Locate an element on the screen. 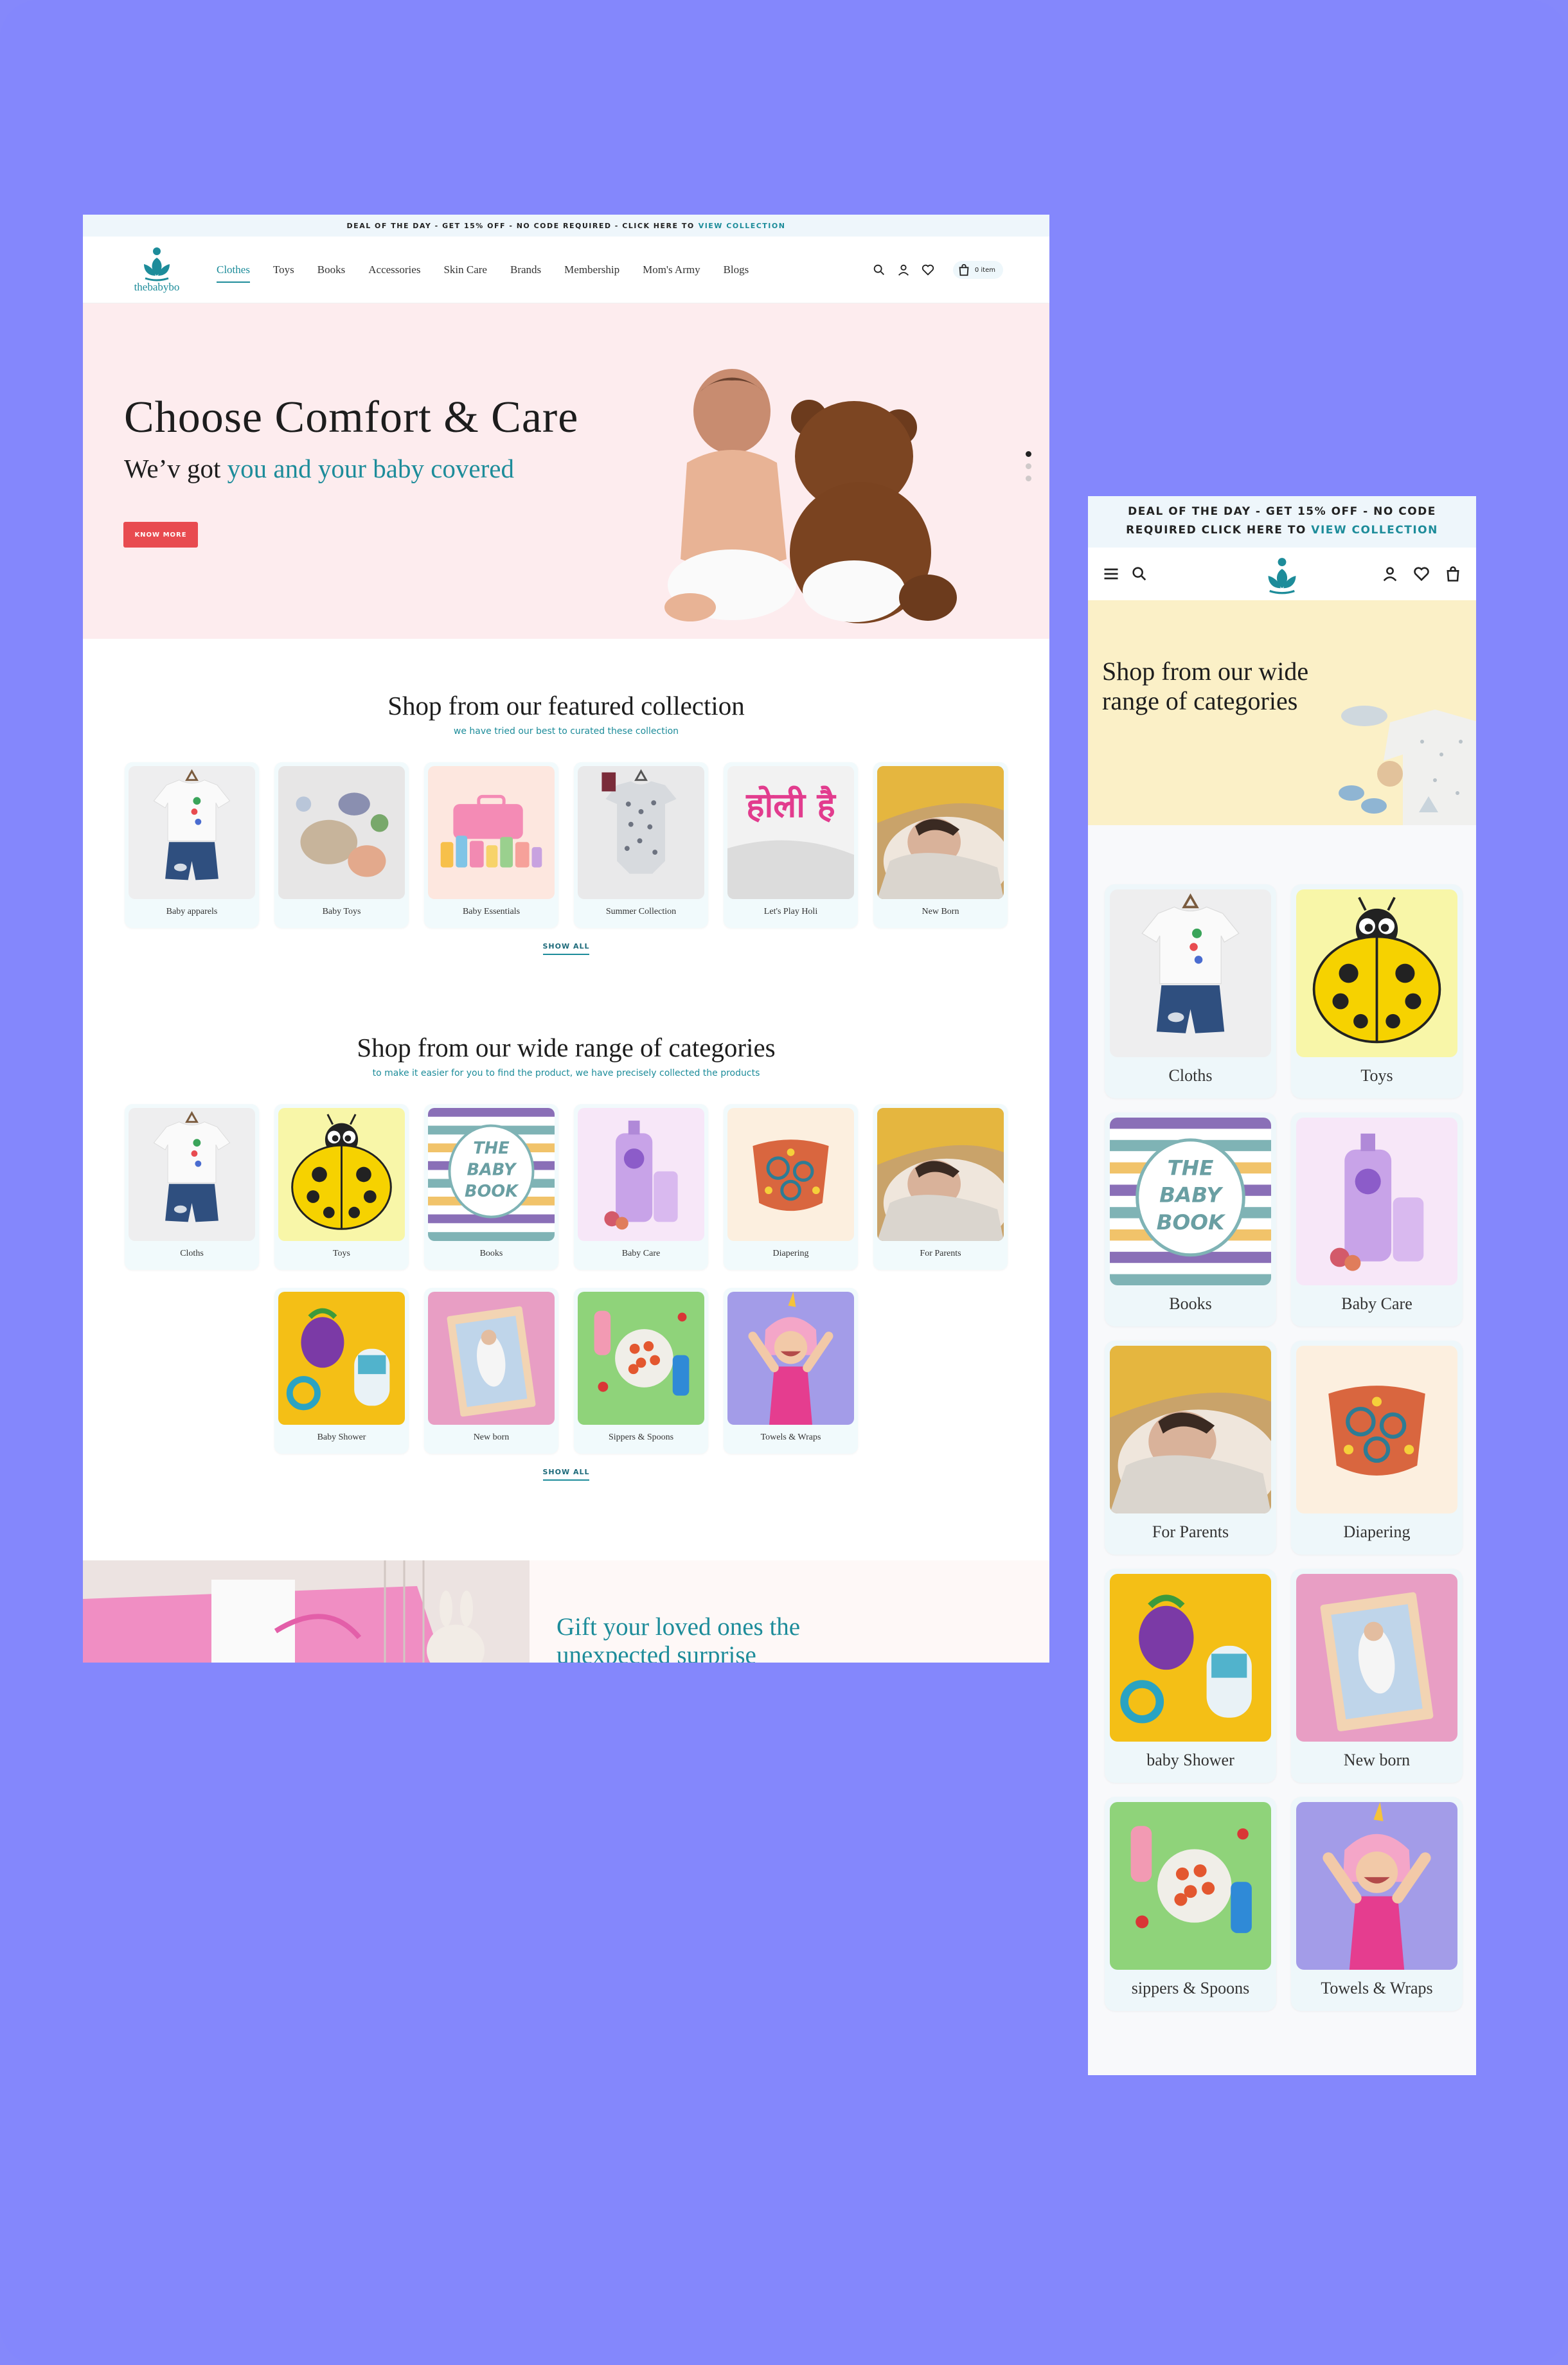 Image resolution: width=1568 pixels, height=2365 pixels. menu-icon is located at coordinates (1111, 574).